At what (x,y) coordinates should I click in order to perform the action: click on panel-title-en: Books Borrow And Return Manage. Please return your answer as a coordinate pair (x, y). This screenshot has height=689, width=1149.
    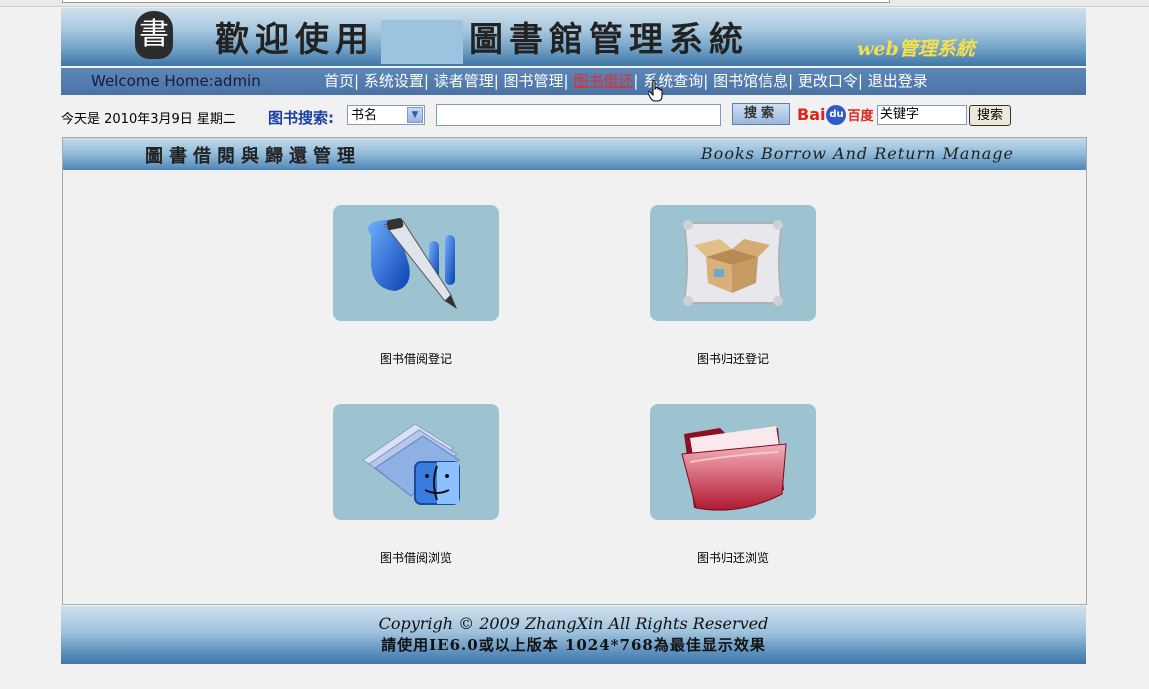
    Looking at the image, I should click on (857, 153).